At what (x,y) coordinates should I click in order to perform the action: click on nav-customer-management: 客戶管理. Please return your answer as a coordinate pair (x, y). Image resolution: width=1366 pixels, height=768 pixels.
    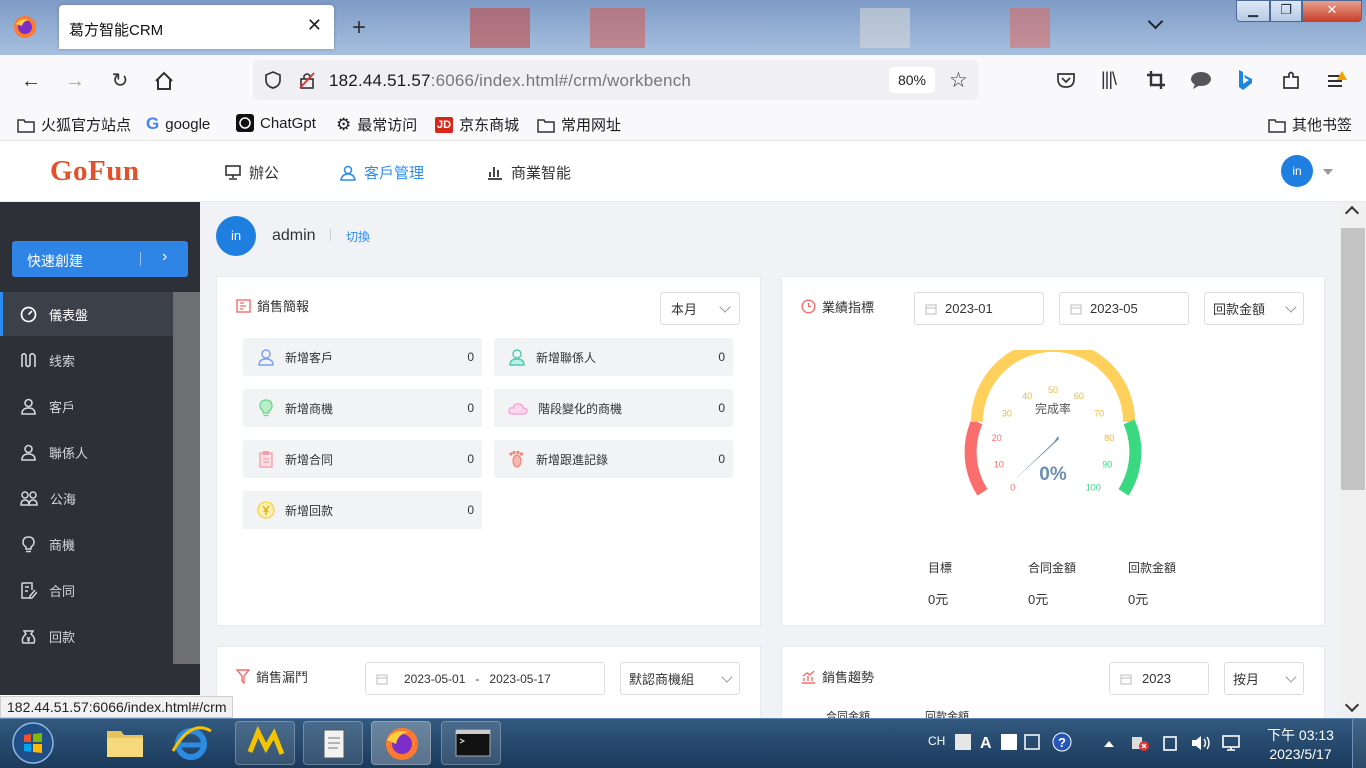
    Looking at the image, I should click on (382, 172).